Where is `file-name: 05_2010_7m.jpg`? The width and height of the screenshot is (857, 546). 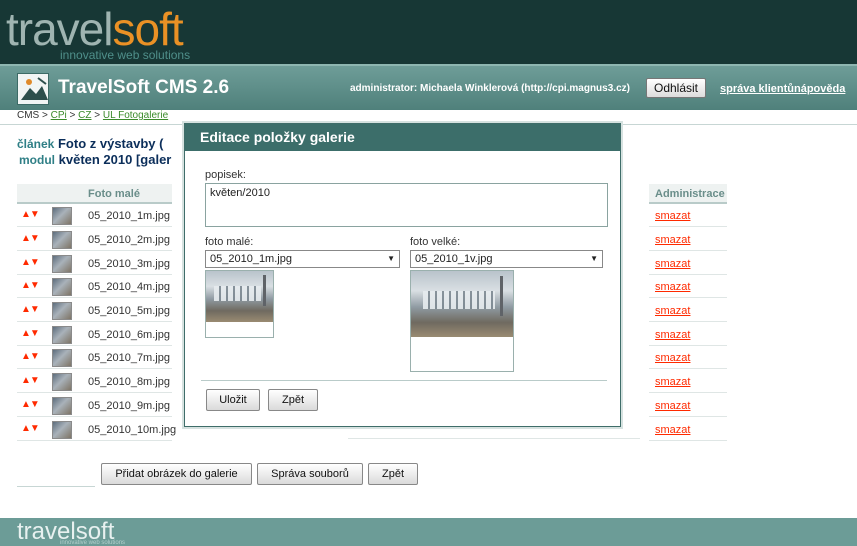
file-name: 05_2010_7m.jpg is located at coordinates (129, 358).